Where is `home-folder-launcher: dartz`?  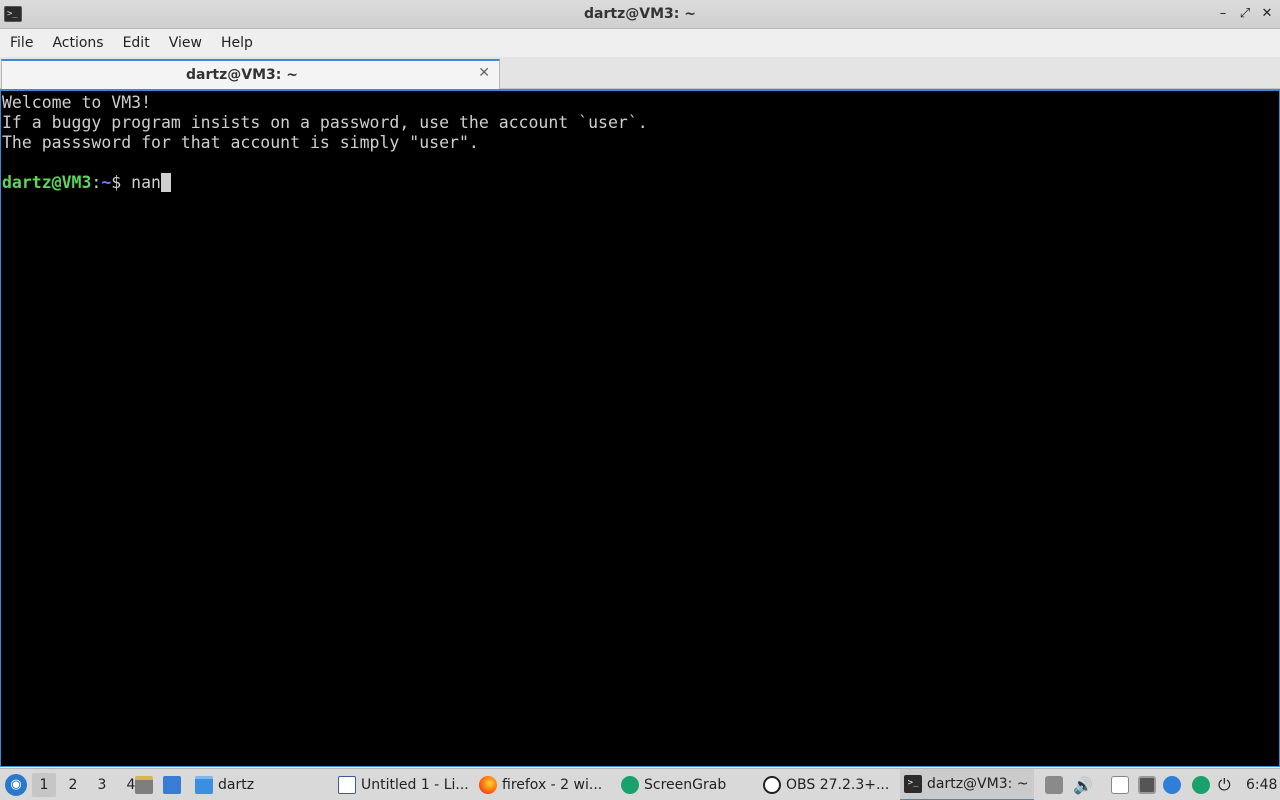 home-folder-launcher: dartz is located at coordinates (224, 784).